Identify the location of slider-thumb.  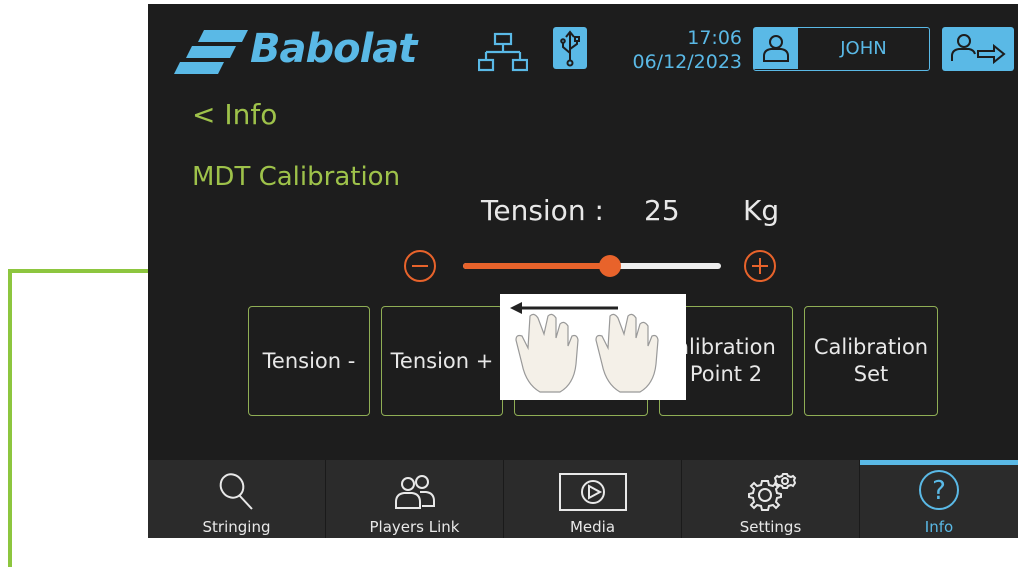
(610, 266).